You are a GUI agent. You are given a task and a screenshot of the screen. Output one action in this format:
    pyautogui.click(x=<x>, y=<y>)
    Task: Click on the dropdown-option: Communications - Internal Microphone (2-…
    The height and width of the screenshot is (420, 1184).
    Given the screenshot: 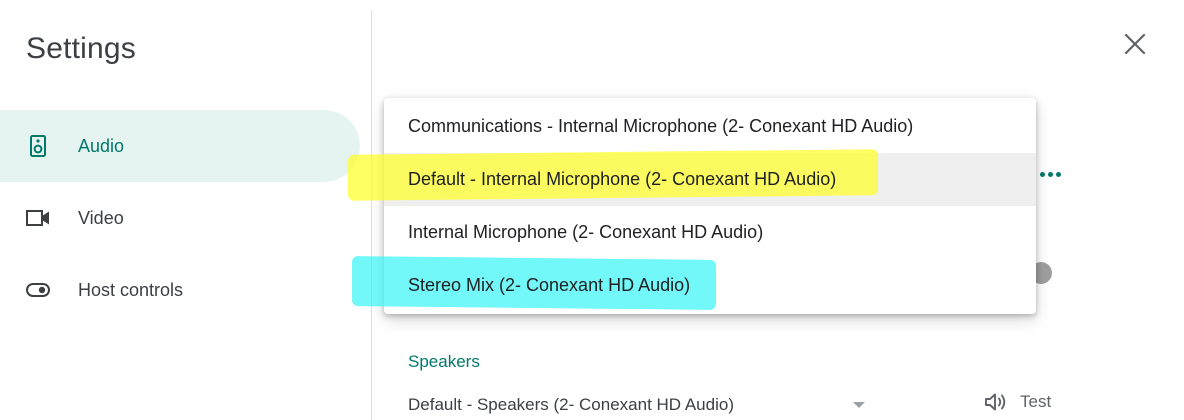 What is the action you would take?
    pyautogui.click(x=710, y=126)
    